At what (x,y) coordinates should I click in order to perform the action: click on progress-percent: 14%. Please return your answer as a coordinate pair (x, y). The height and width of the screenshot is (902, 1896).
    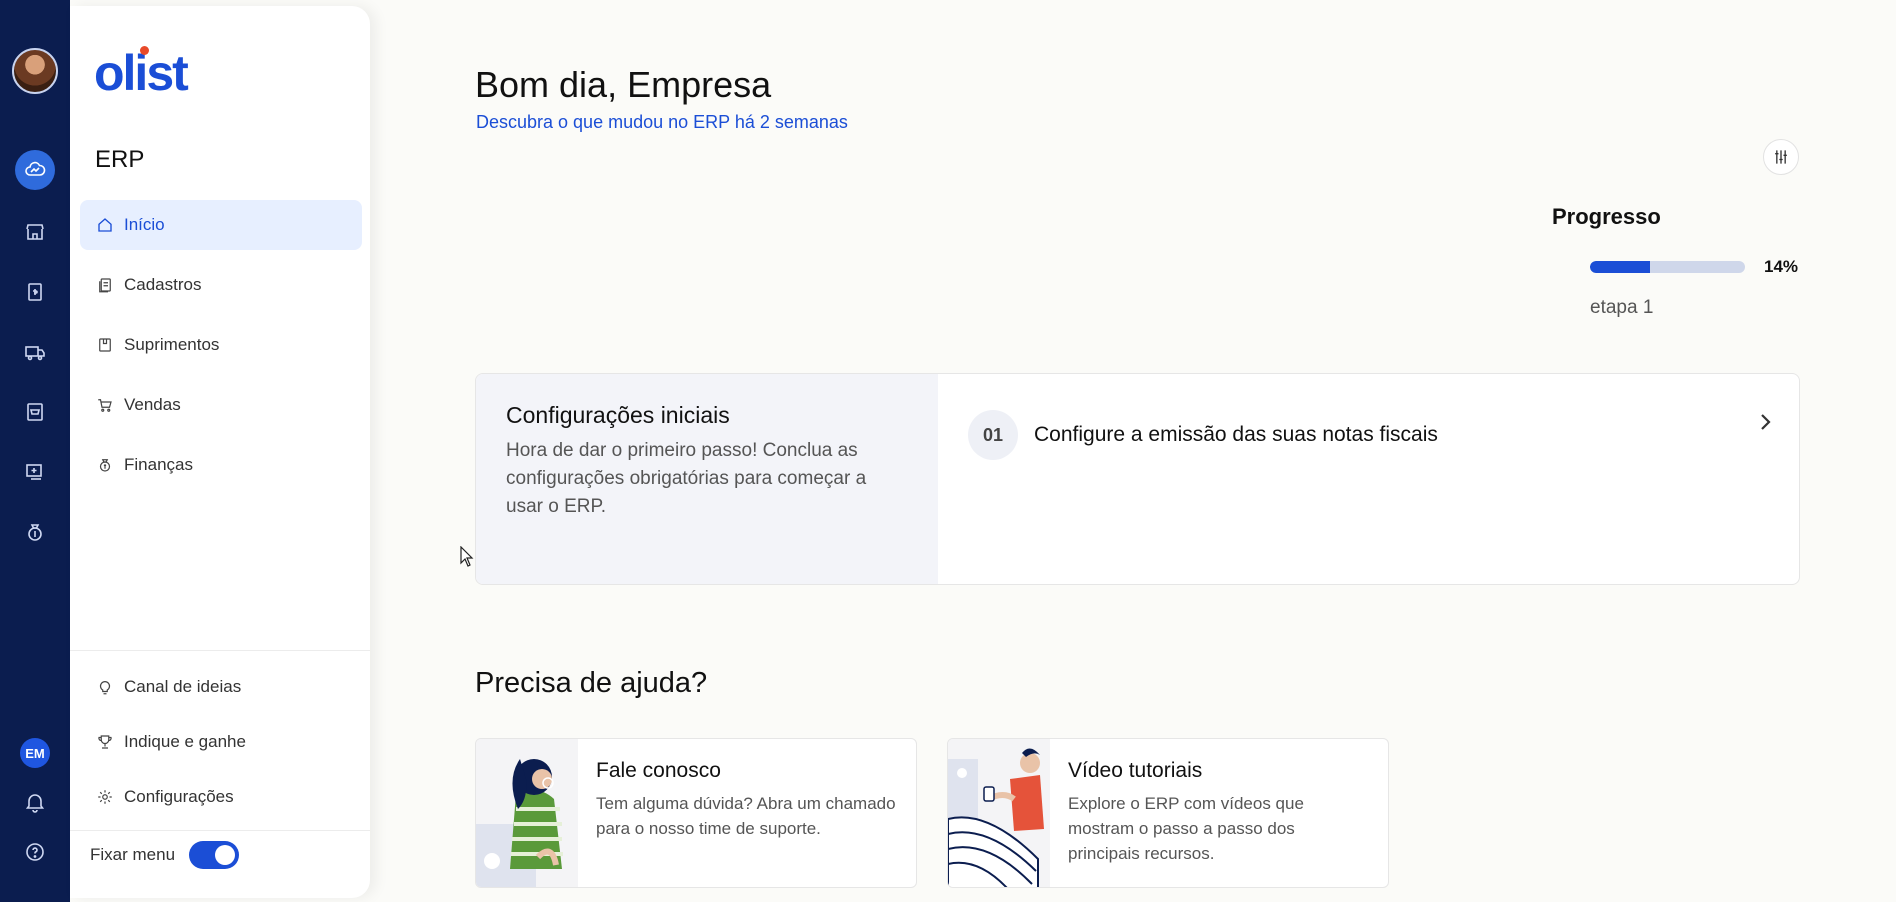
    Looking at the image, I should click on (1781, 266).